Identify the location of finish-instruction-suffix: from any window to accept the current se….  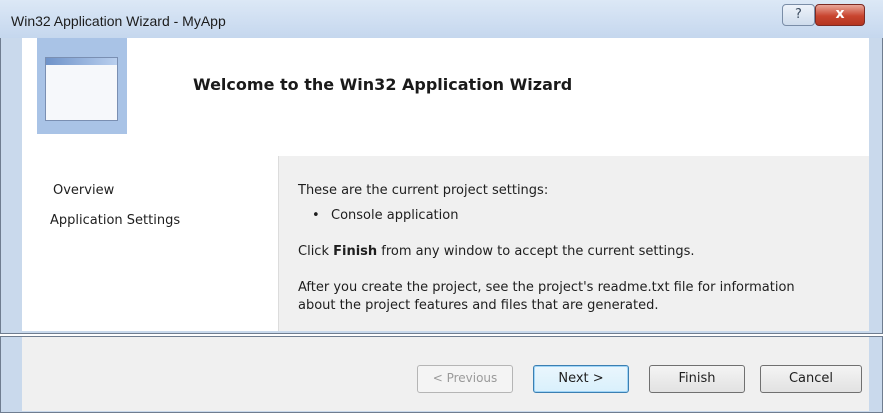
(536, 251).